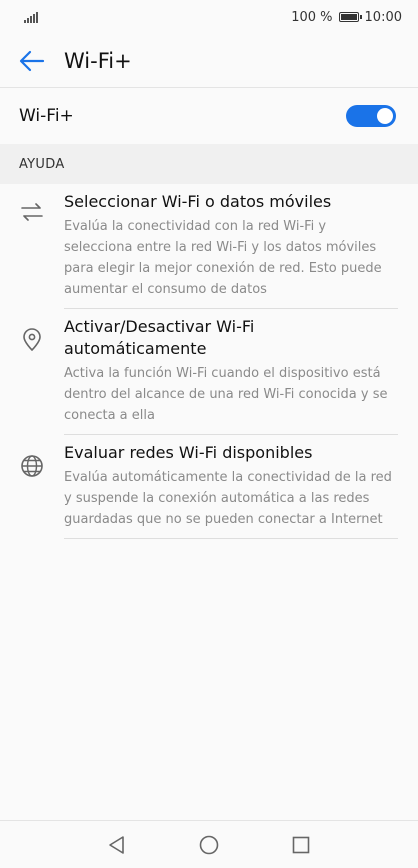 Image resolution: width=418 pixels, height=868 pixels. What do you see at coordinates (159, 337) in the screenshot?
I see `help-item-title: Activar/Desactivar Wi-Fi automáticamente` at bounding box center [159, 337].